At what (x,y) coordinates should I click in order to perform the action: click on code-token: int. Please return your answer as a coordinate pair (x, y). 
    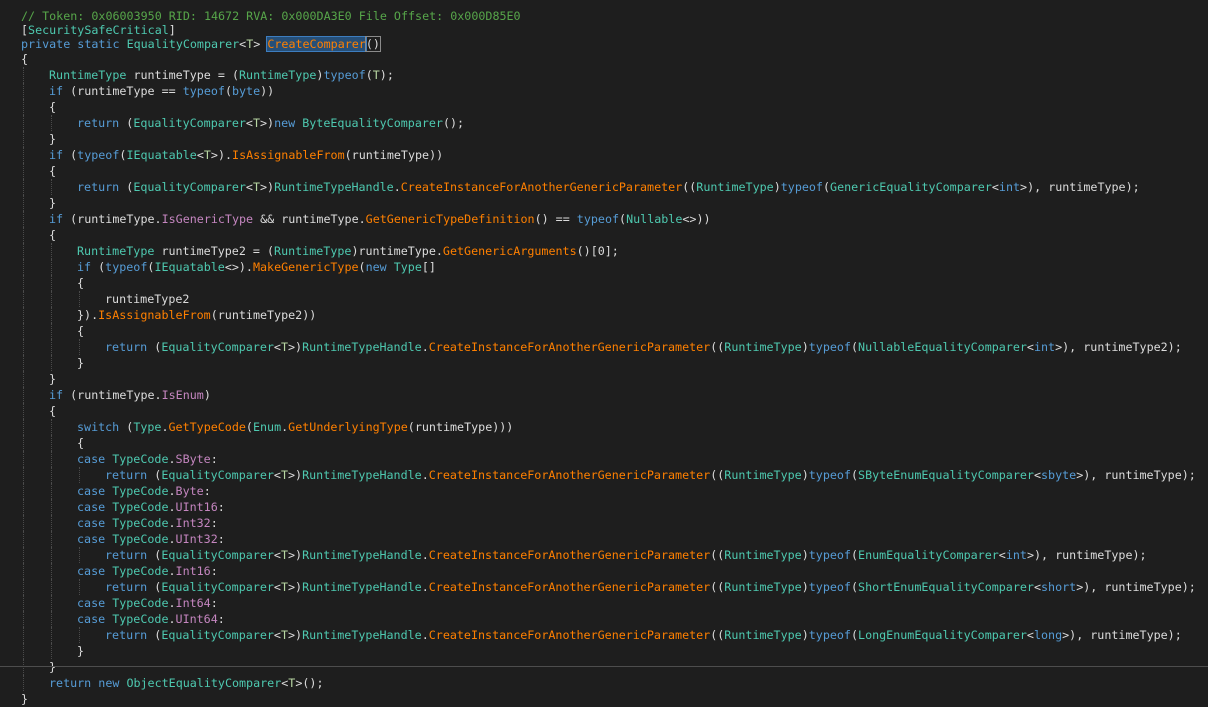
    Looking at the image, I should click on (1044, 347).